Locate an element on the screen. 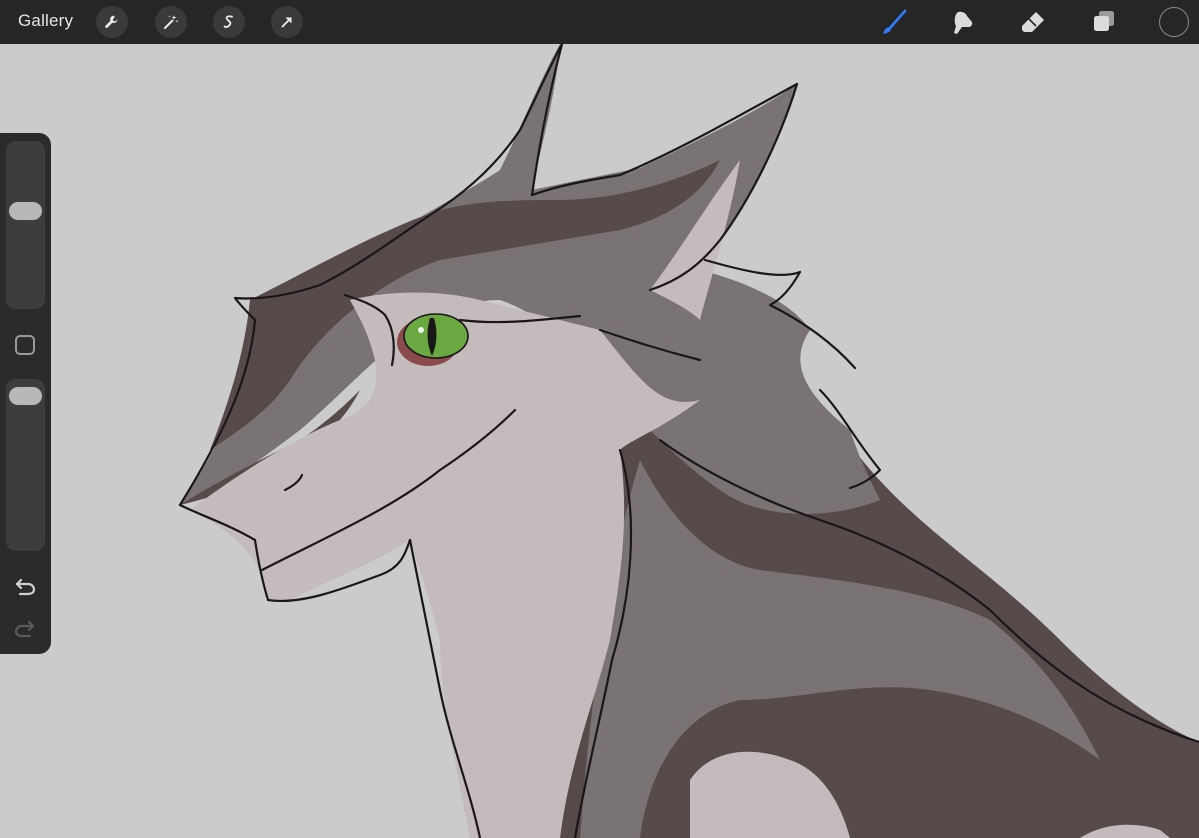 This screenshot has height=838, width=1199. undo-icon is located at coordinates (25, 586).